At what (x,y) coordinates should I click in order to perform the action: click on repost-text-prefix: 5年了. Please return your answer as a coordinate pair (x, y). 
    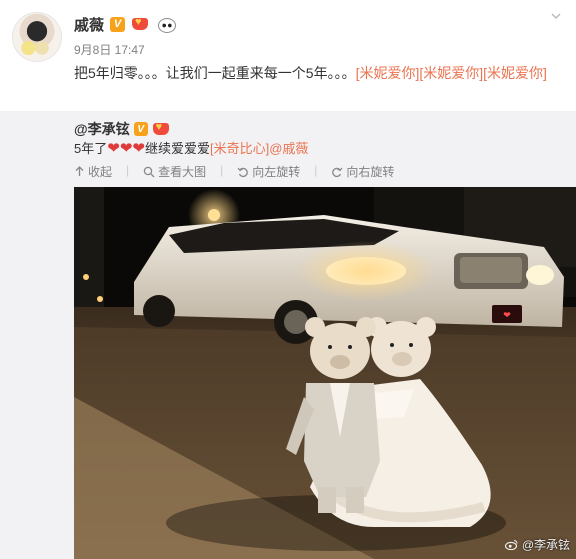
    Looking at the image, I should click on (91, 148).